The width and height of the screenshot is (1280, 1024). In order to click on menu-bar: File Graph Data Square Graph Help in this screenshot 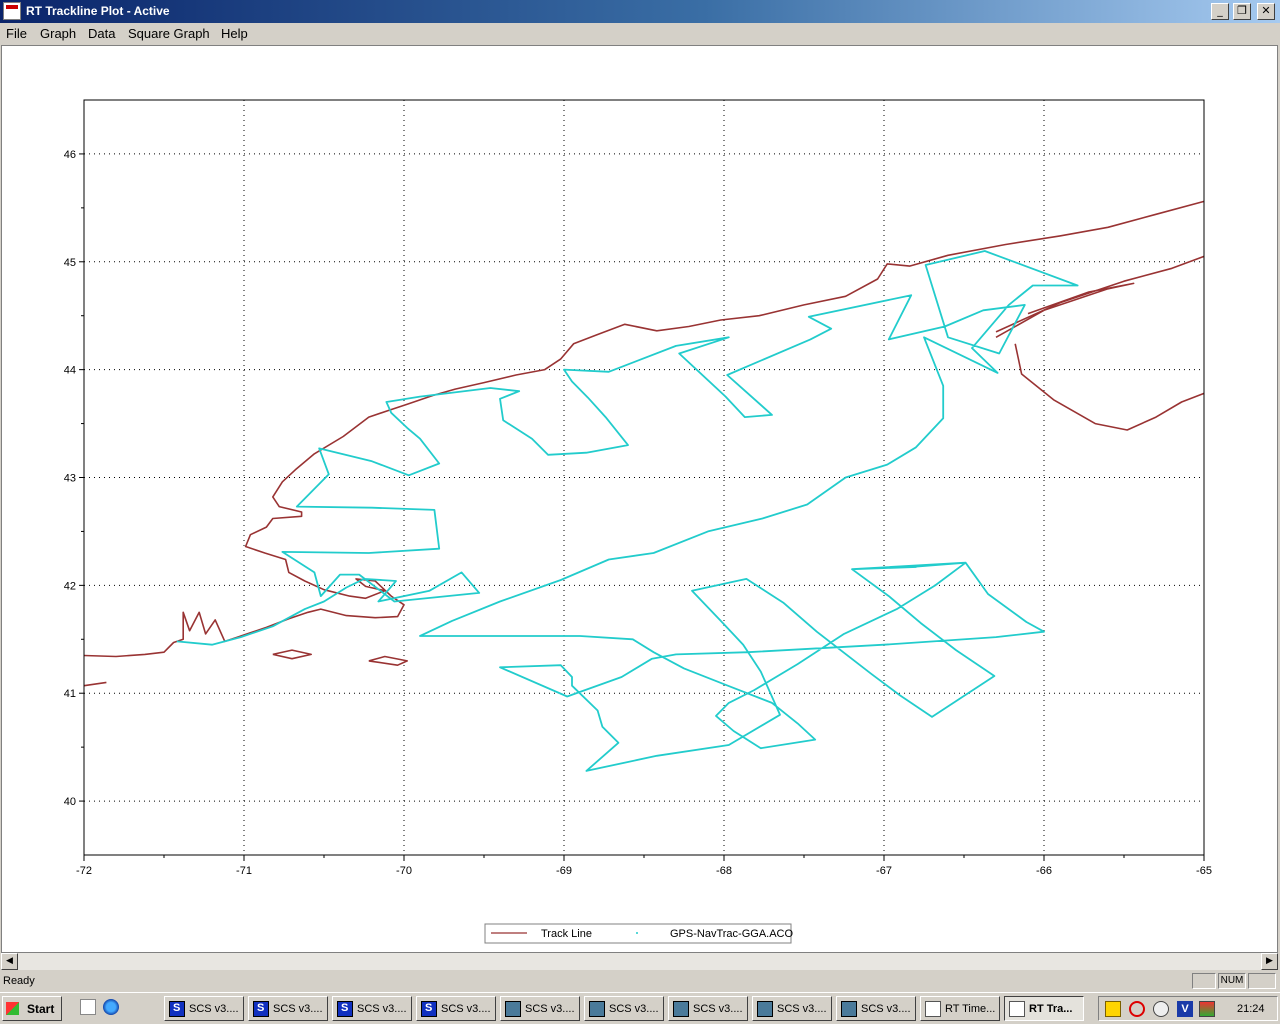, I will do `click(640, 33)`.